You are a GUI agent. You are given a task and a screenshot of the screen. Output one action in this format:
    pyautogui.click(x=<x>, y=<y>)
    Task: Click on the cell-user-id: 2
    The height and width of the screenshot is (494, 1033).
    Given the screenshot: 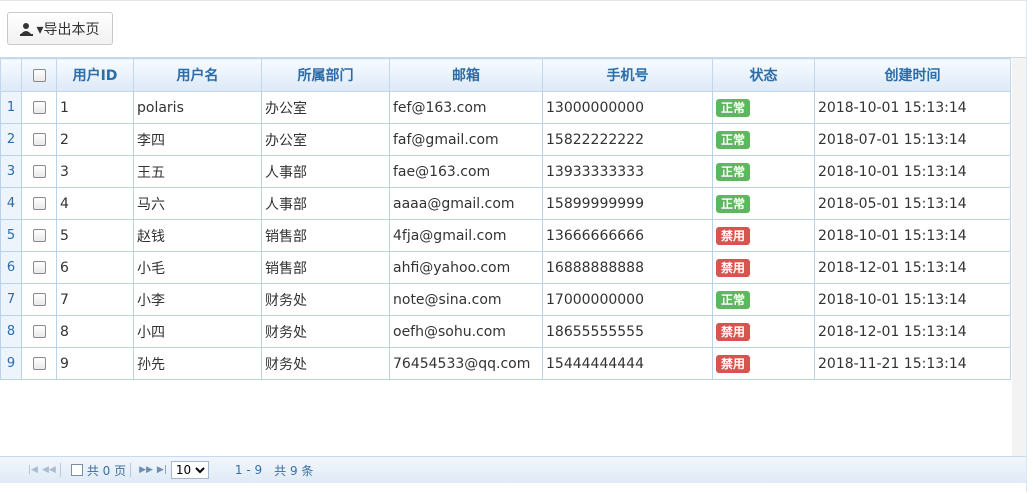 What is the action you would take?
    pyautogui.click(x=95, y=139)
    